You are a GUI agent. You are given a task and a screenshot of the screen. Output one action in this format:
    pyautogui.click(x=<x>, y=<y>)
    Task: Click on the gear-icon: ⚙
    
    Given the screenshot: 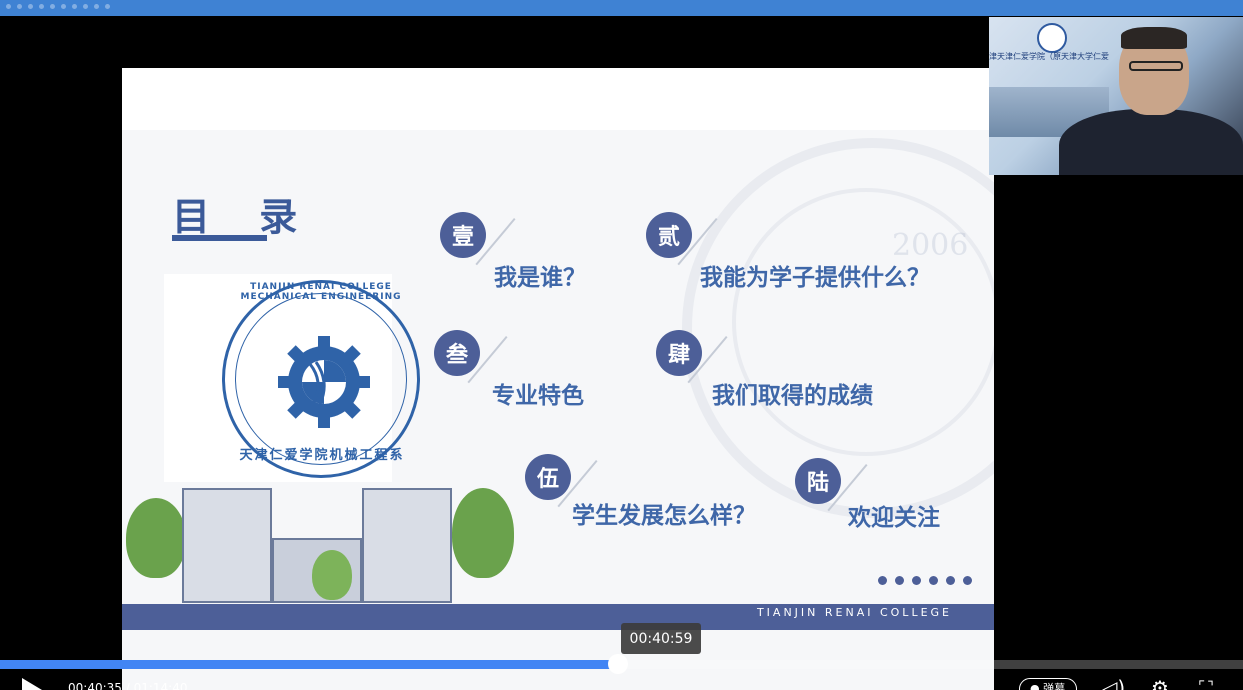 What is the action you would take?
    pyautogui.click(x=1160, y=684)
    